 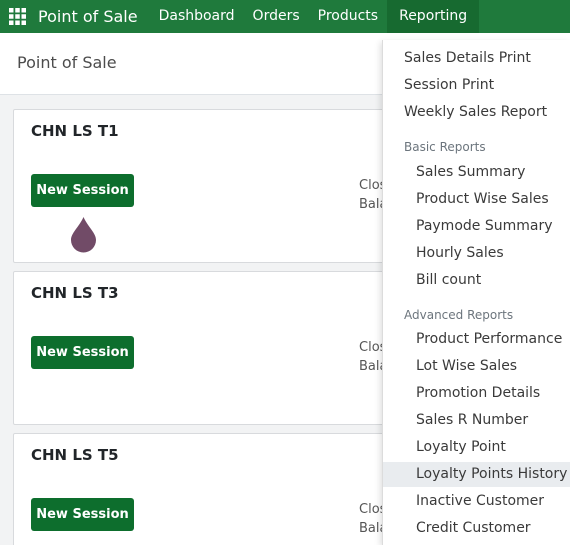 I want to click on menu-item-promotion-details: Promotion Details, so click(x=476, y=393).